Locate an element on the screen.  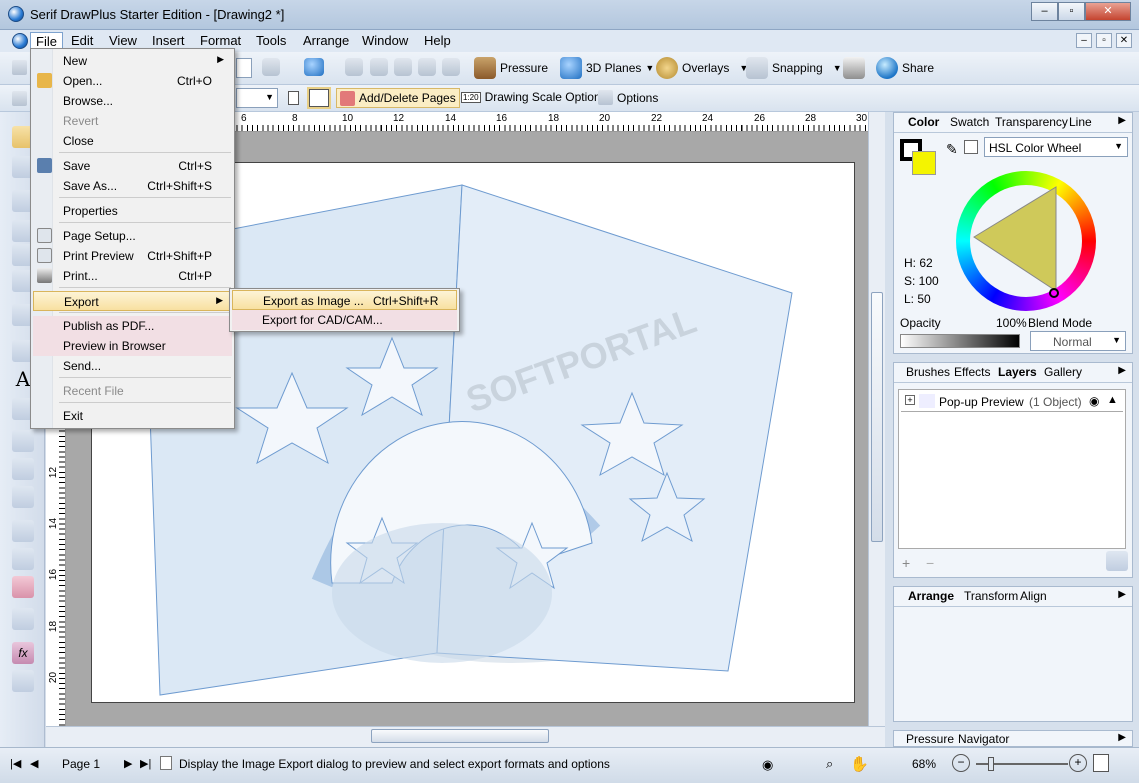
mdi-restore-button: ▫ is located at coordinates (1104, 40).